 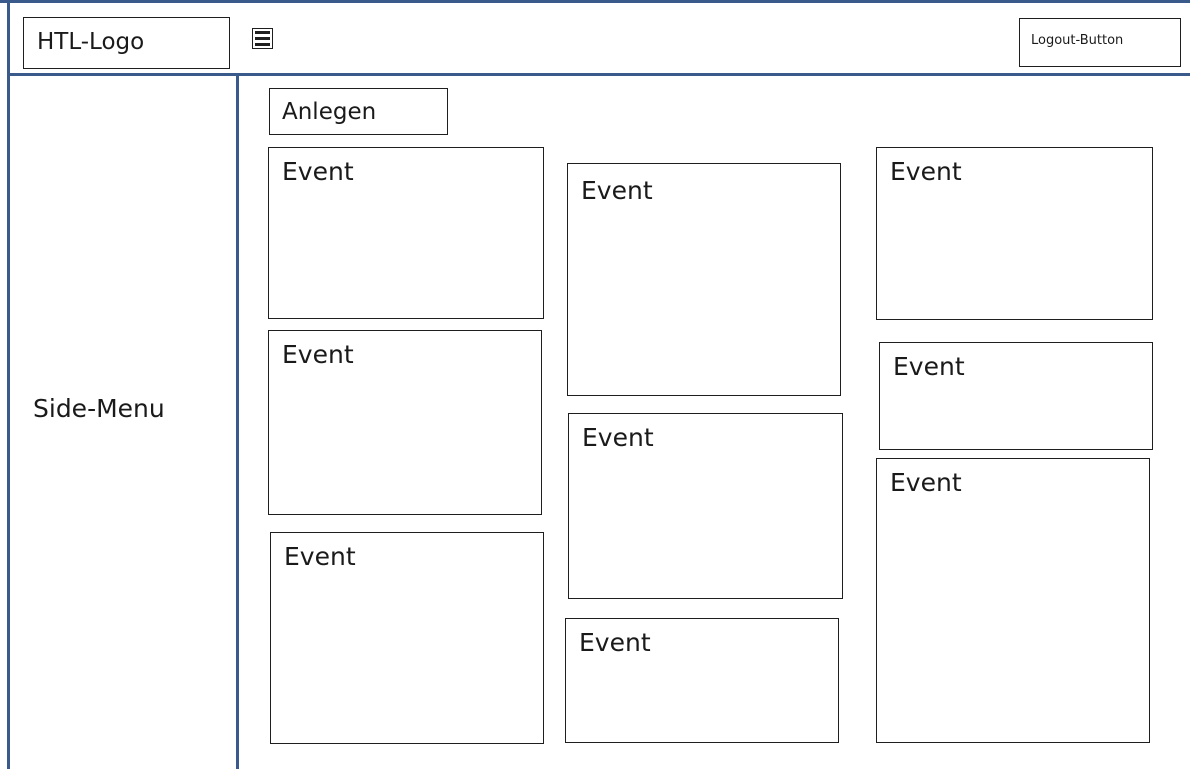 What do you see at coordinates (1100, 42) in the screenshot?
I see `logout-button: Logout-Button` at bounding box center [1100, 42].